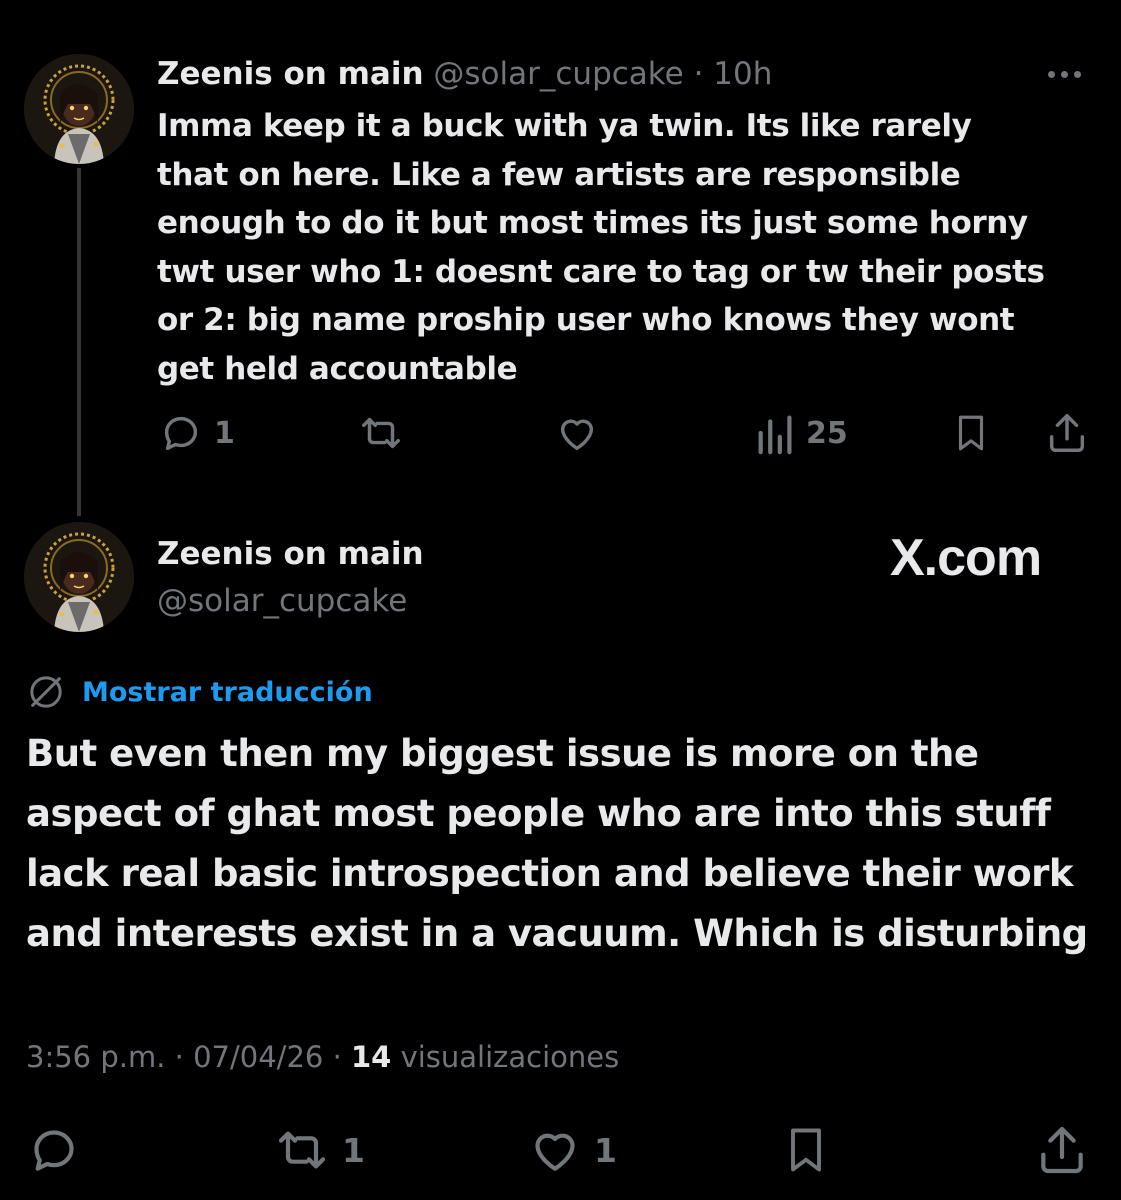 The height and width of the screenshot is (1200, 1121). What do you see at coordinates (742, 74) in the screenshot?
I see `timestamp: 10h` at bounding box center [742, 74].